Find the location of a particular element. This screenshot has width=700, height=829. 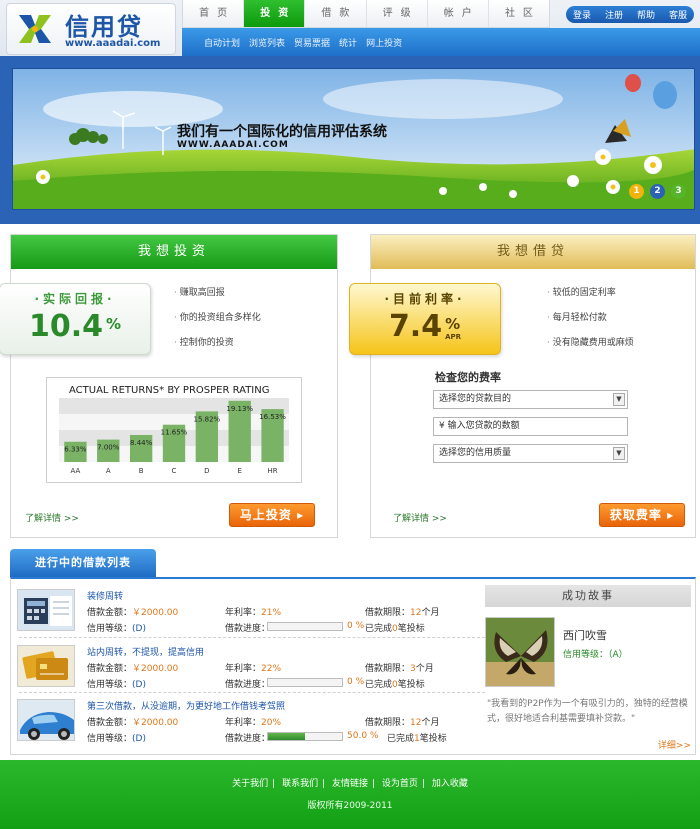

nav-home: 首页 is located at coordinates (214, 13).